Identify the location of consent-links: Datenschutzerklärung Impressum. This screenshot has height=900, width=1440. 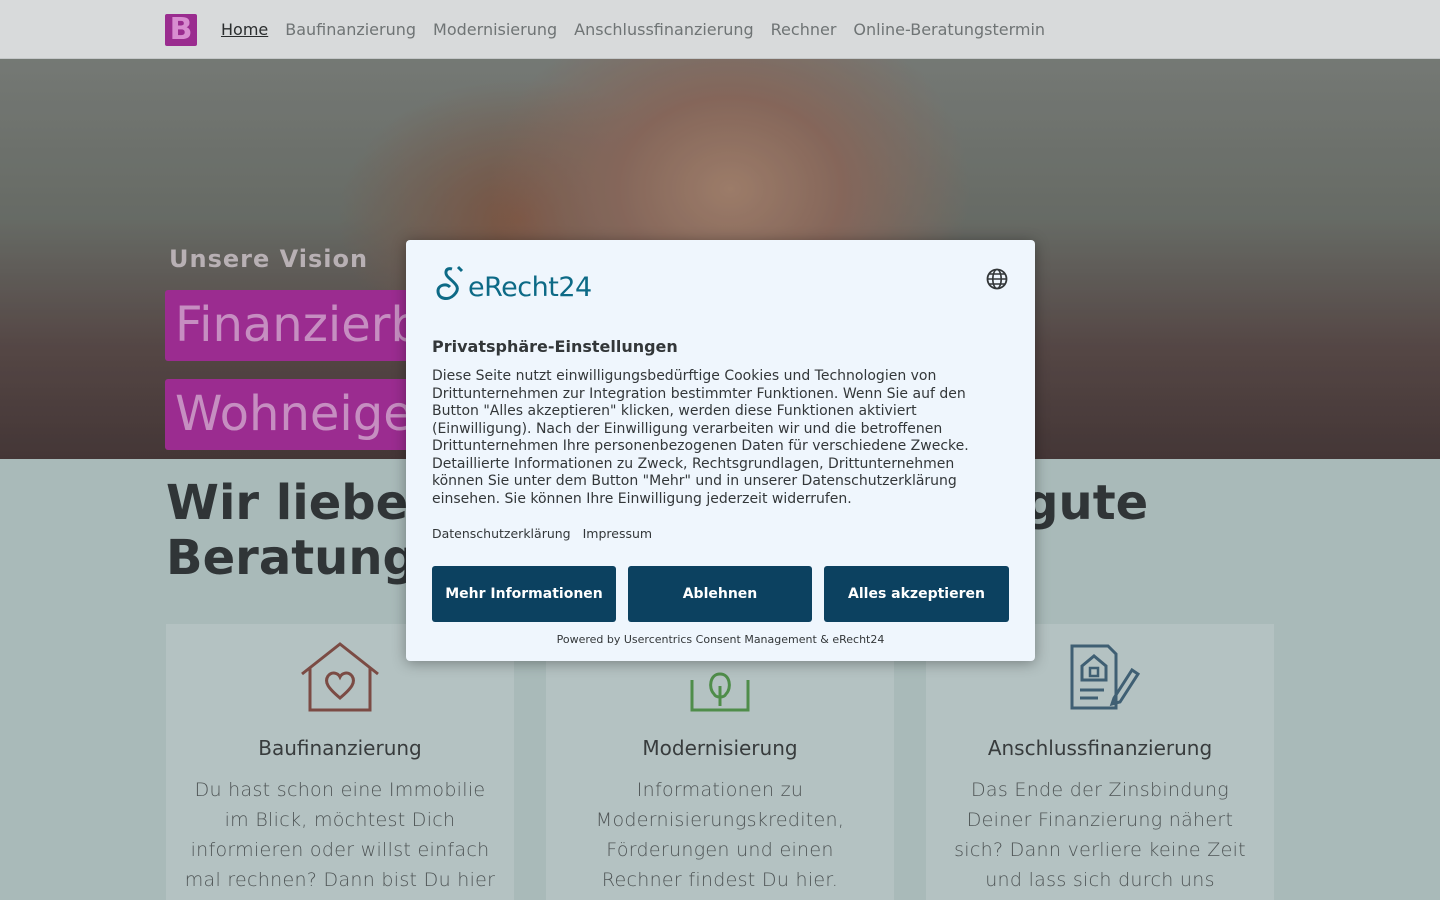
(542, 533).